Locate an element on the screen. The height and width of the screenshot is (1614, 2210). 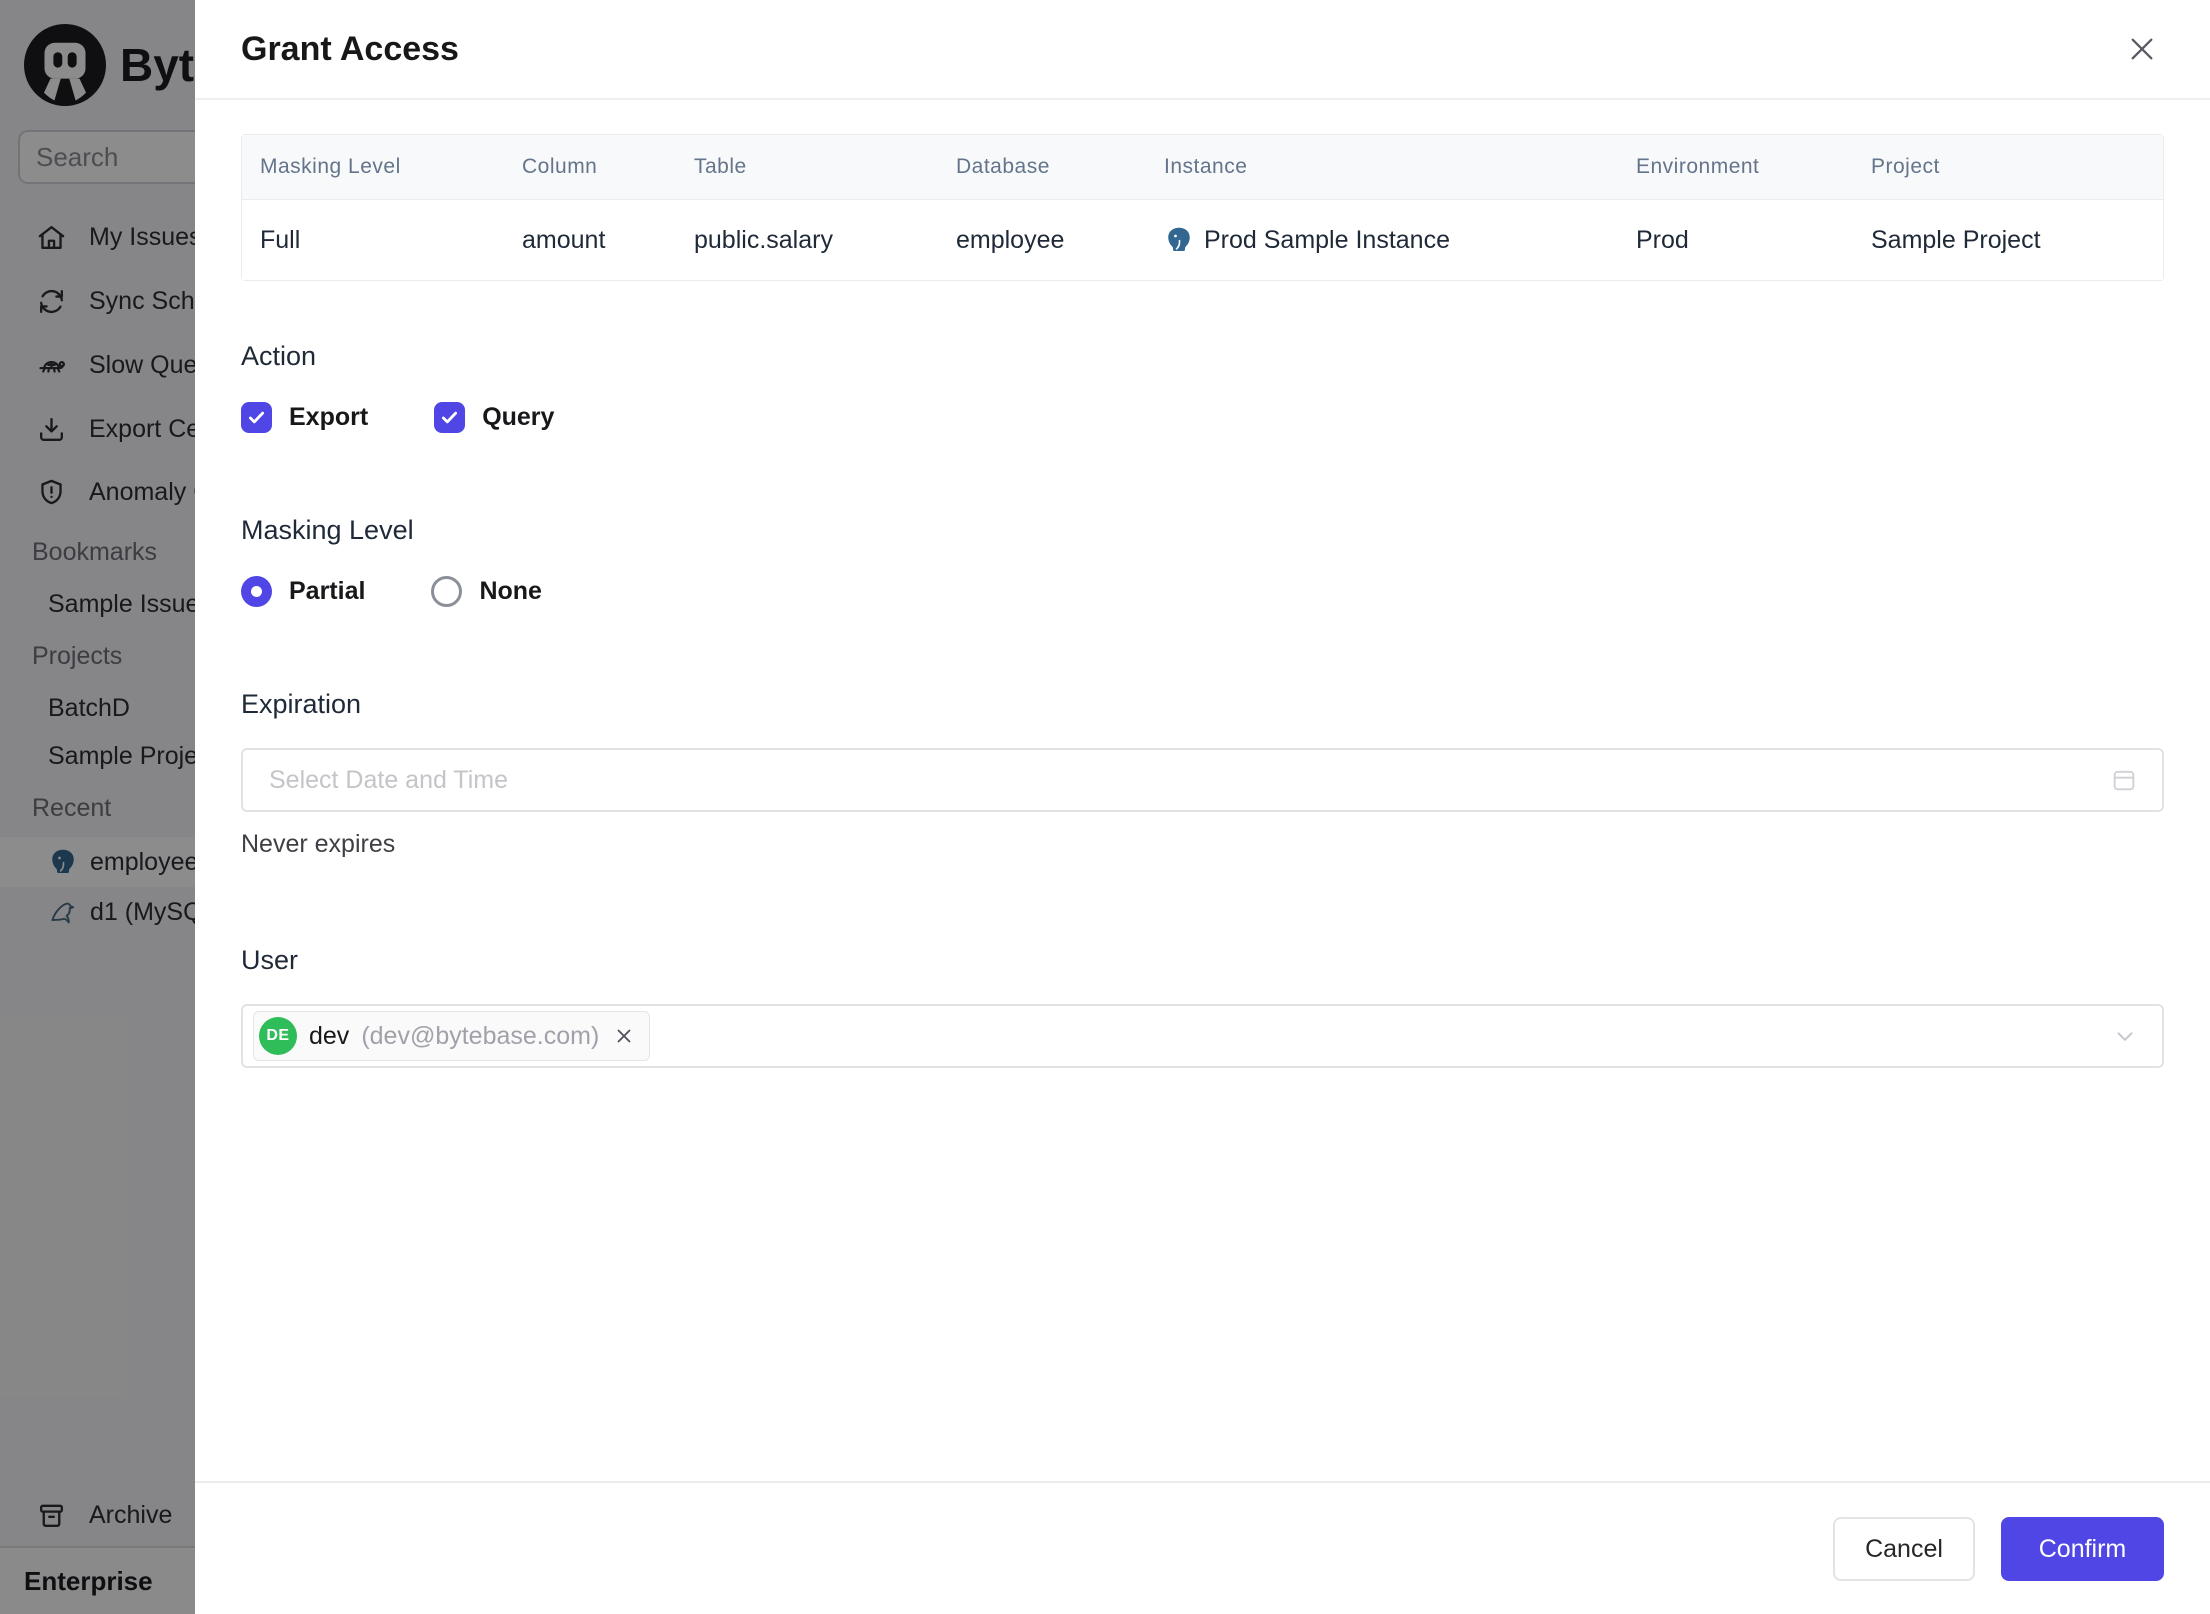
date-input is located at coordinates (1176, 780).